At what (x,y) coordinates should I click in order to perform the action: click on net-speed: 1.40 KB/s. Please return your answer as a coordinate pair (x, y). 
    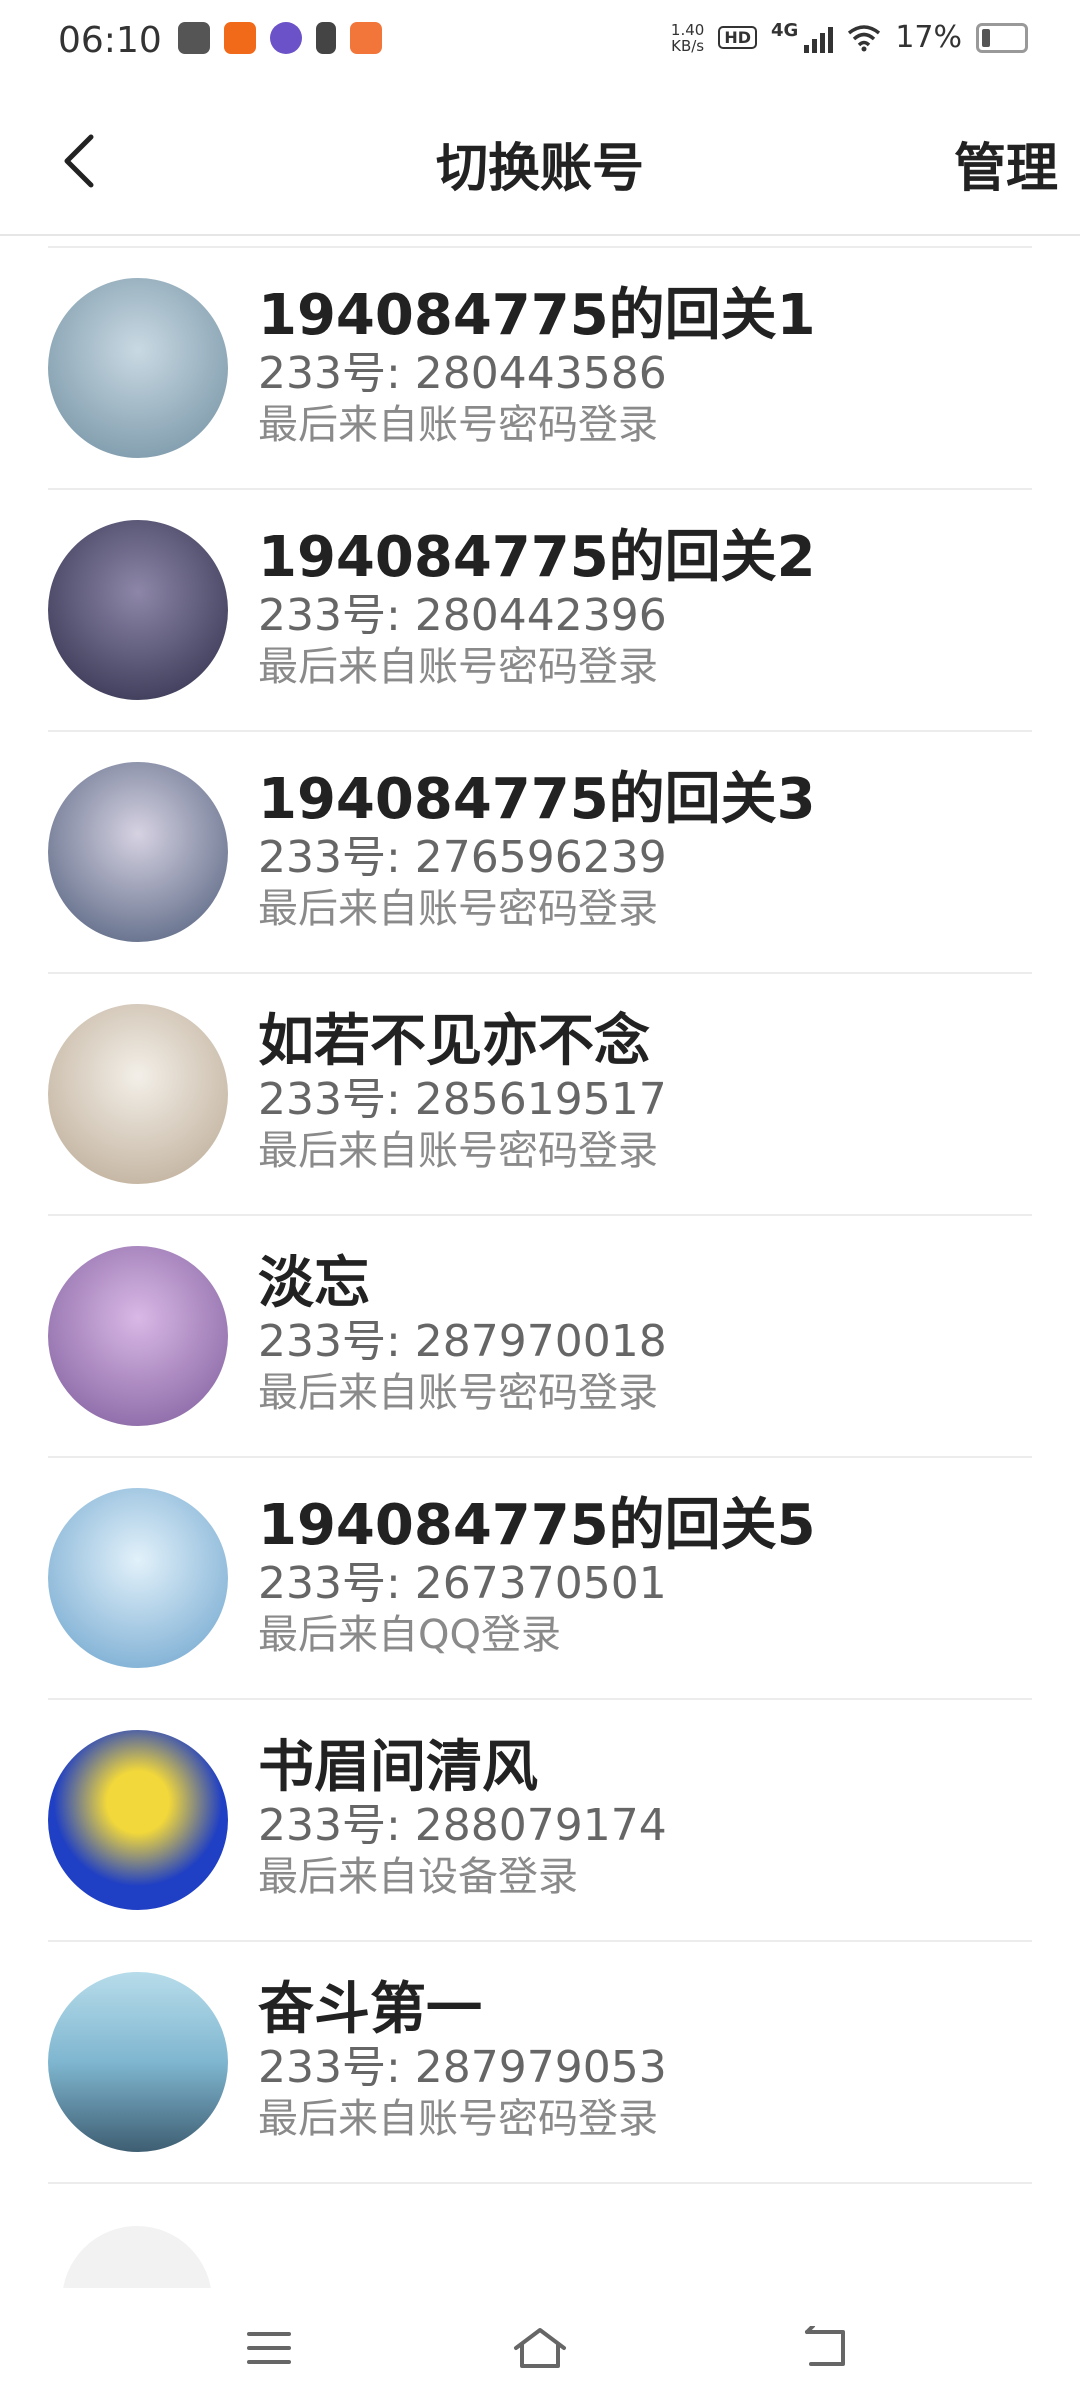
    Looking at the image, I should click on (687, 38).